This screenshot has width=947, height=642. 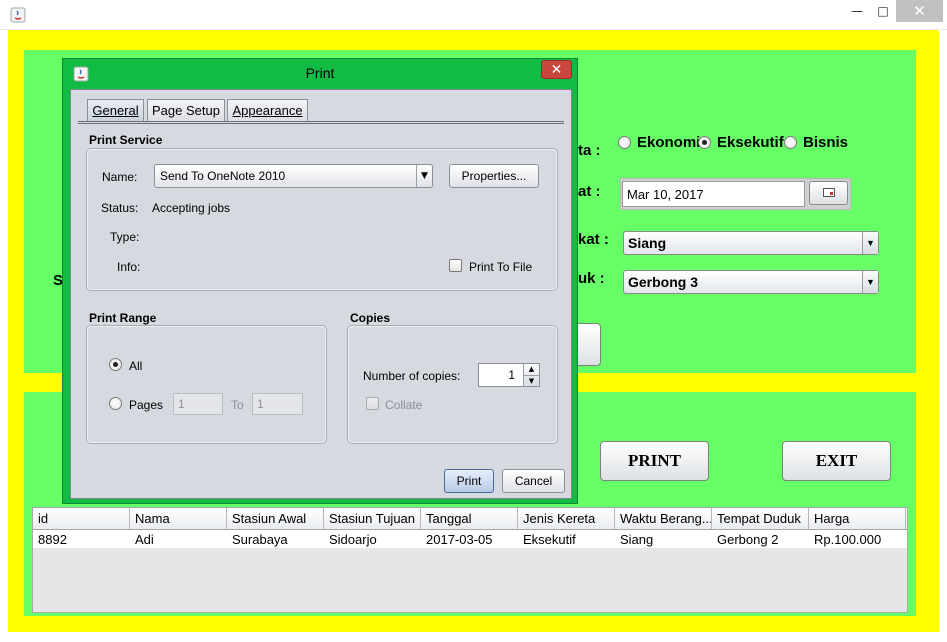 I want to click on tab-appearance-label: Appearance, so click(x=267, y=110).